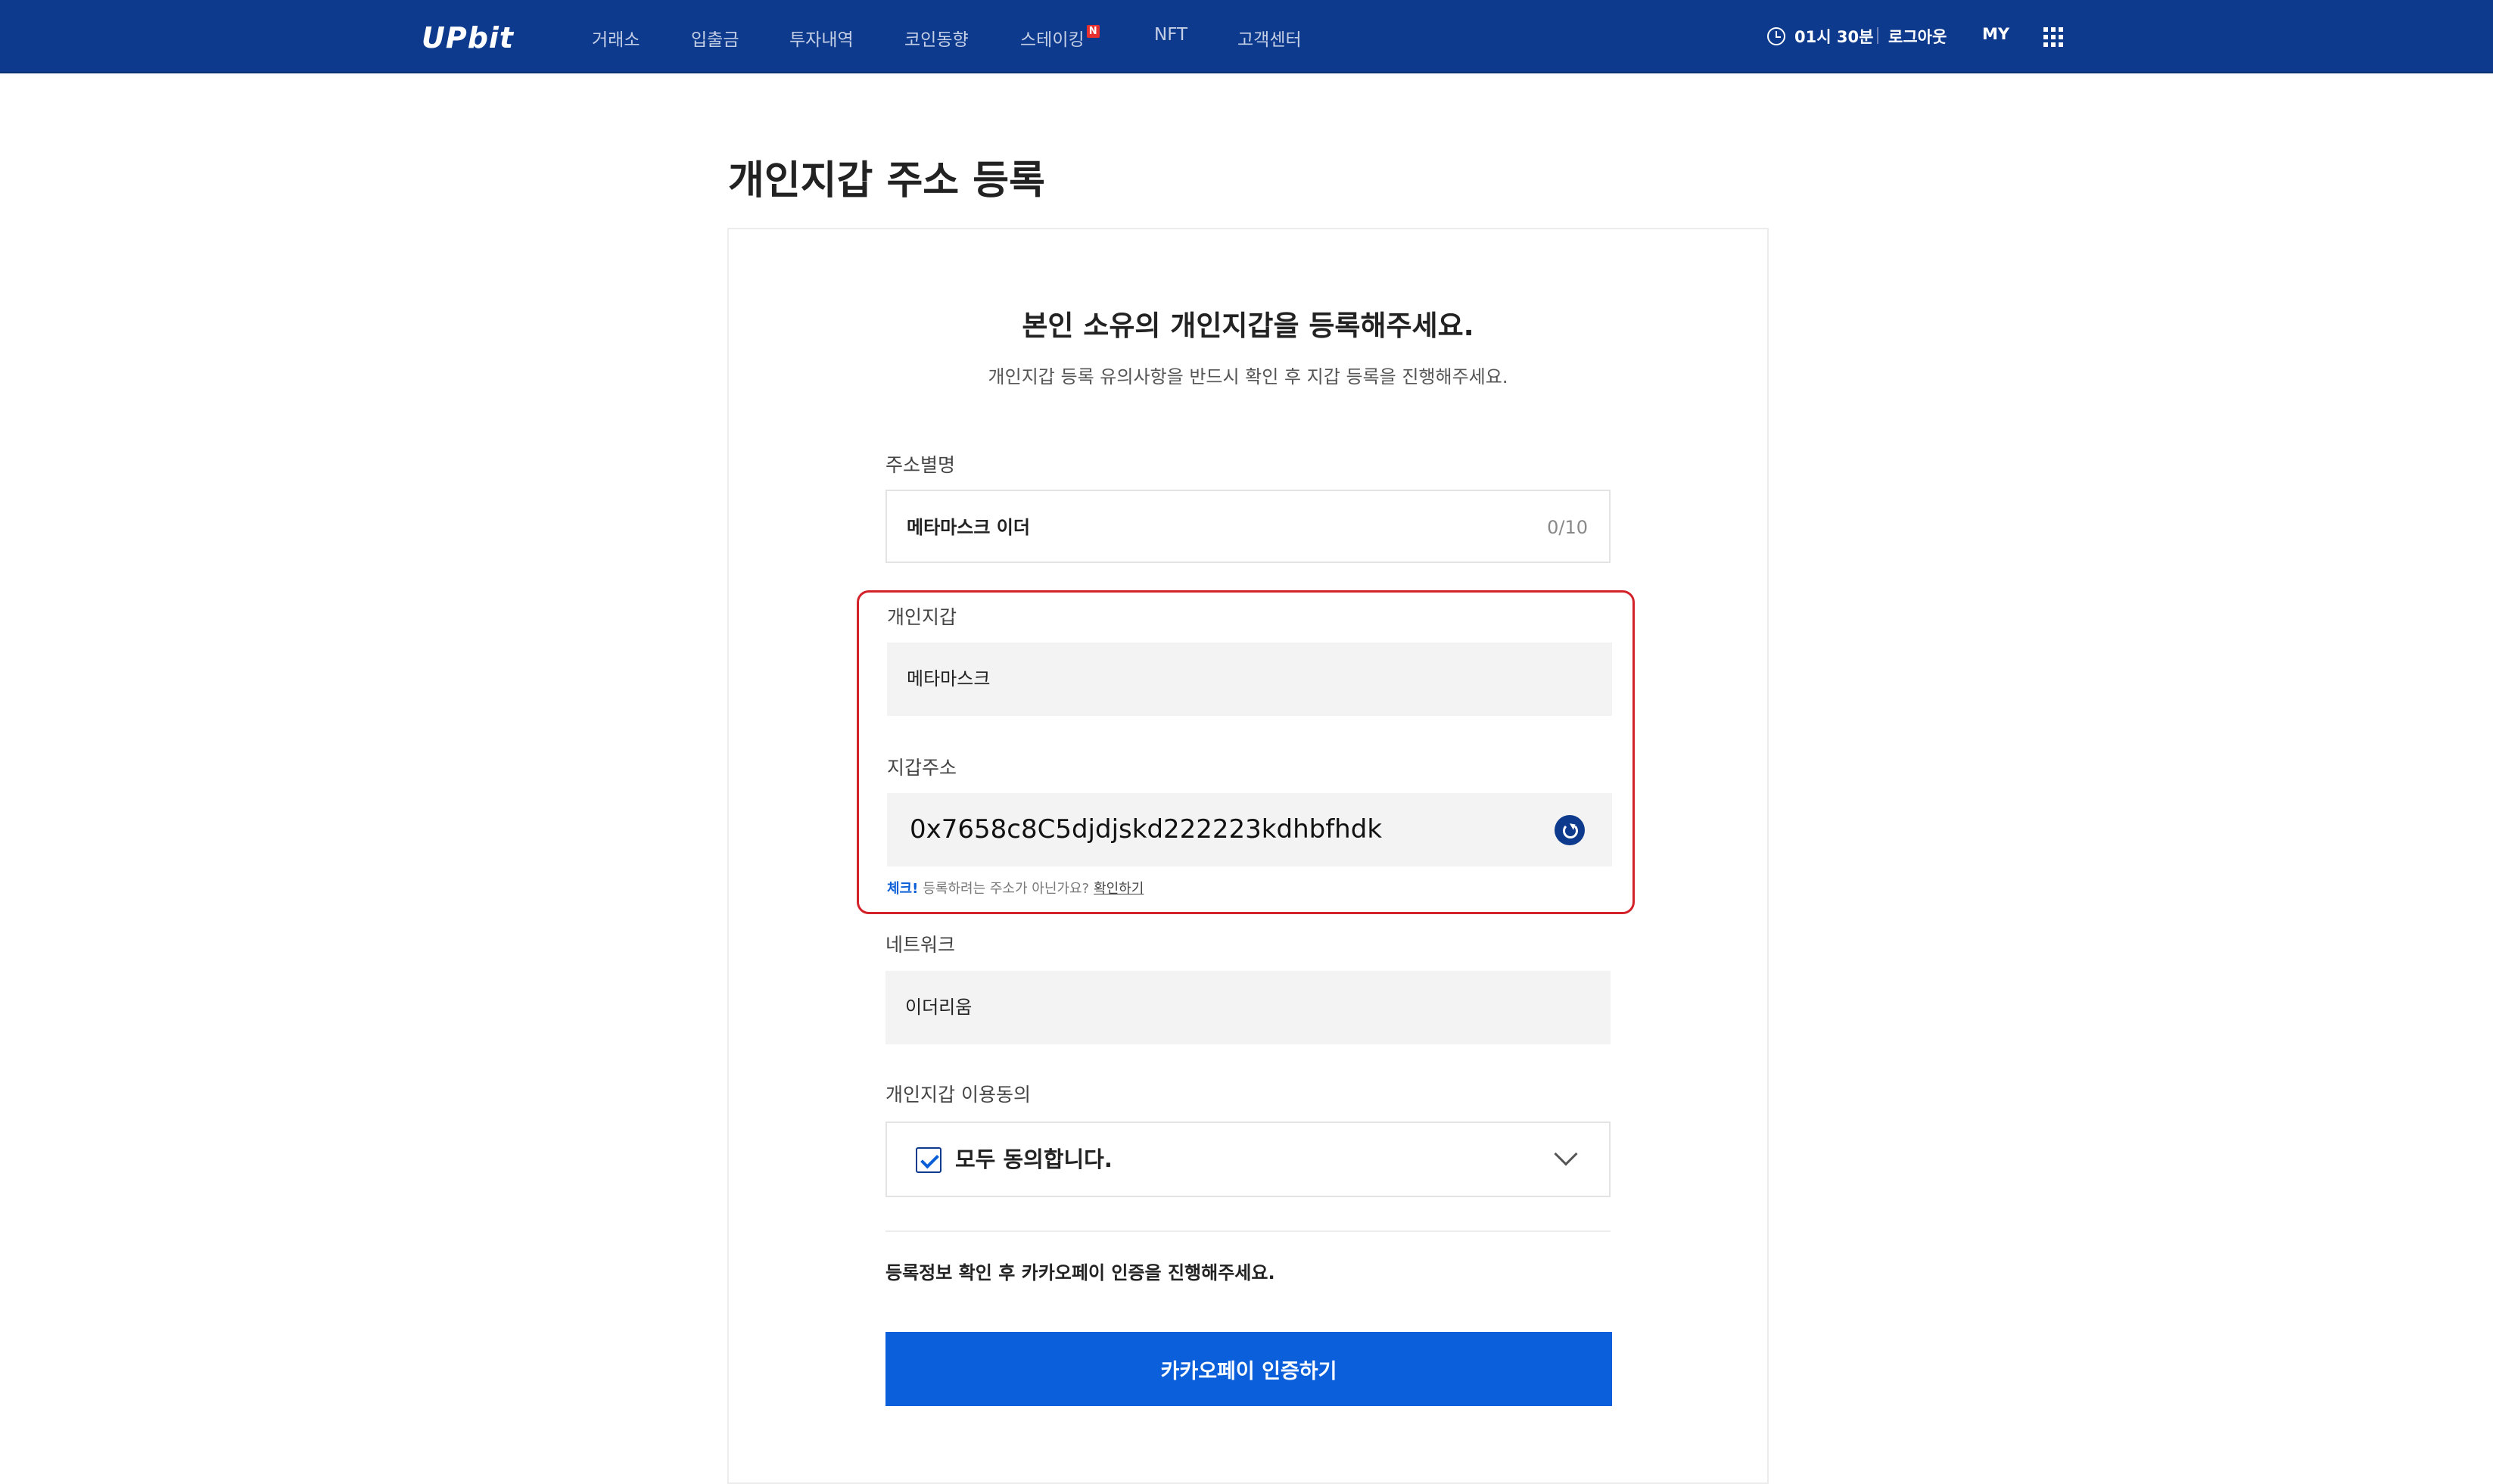 Image resolution: width=2493 pixels, height=1484 pixels. What do you see at coordinates (1248, 1369) in the screenshot?
I see `kakaopay-verify-button: 카카오페이 인증하기` at bounding box center [1248, 1369].